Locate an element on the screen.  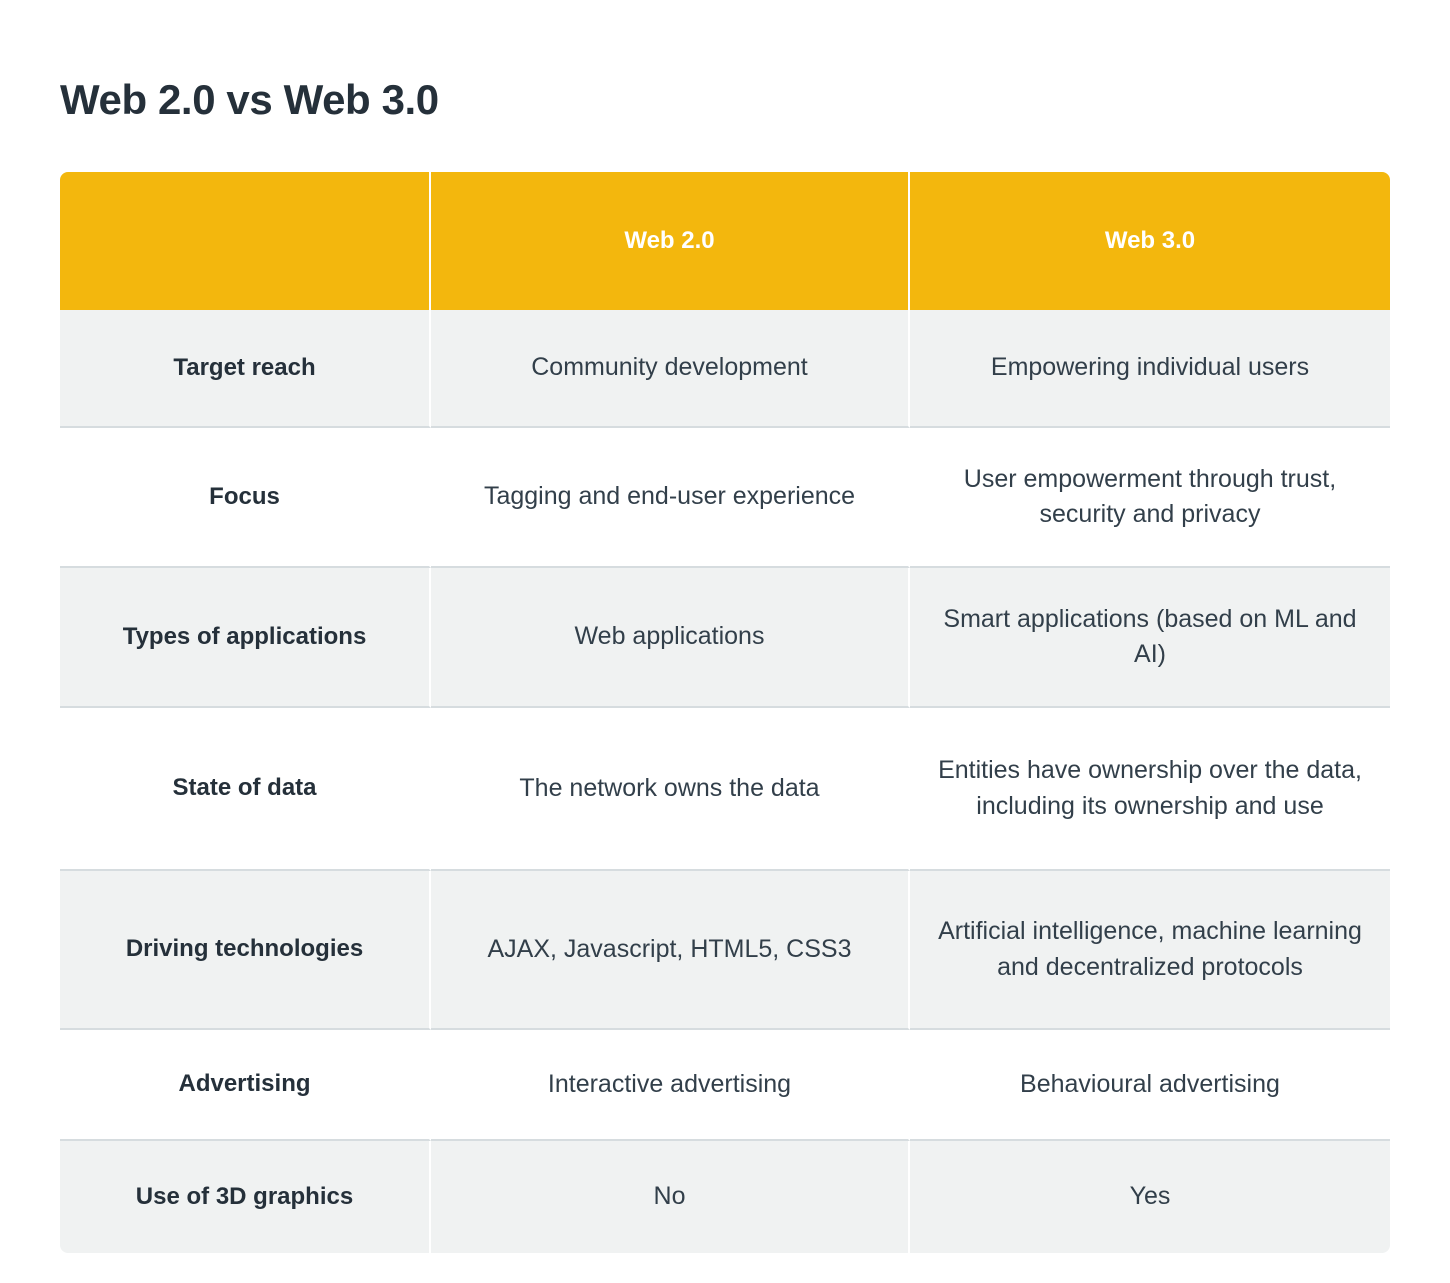
row-label-types-of-applications: Types of applications is located at coordinates (245, 638).